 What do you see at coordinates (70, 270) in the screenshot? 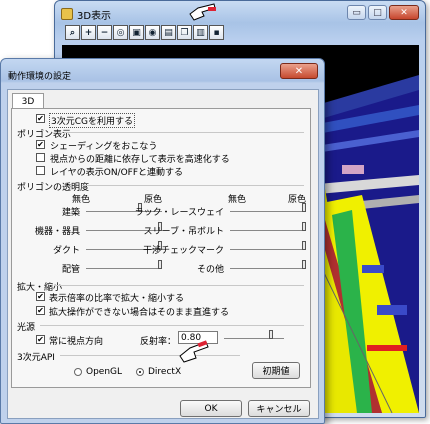
I see `left-transparency-label: 配管` at bounding box center [70, 270].